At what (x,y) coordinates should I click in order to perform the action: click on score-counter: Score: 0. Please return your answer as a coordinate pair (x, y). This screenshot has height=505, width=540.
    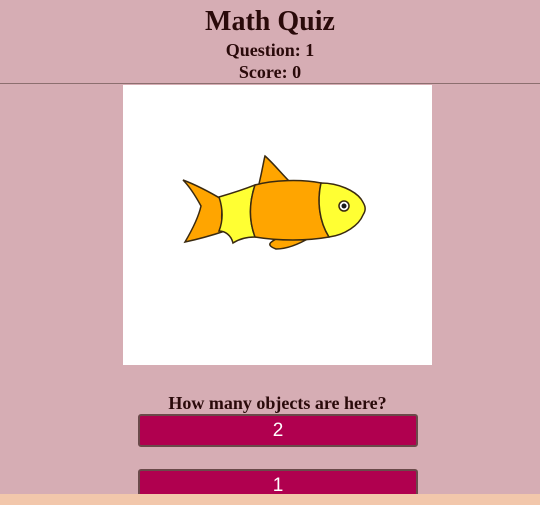
    Looking at the image, I should click on (270, 72).